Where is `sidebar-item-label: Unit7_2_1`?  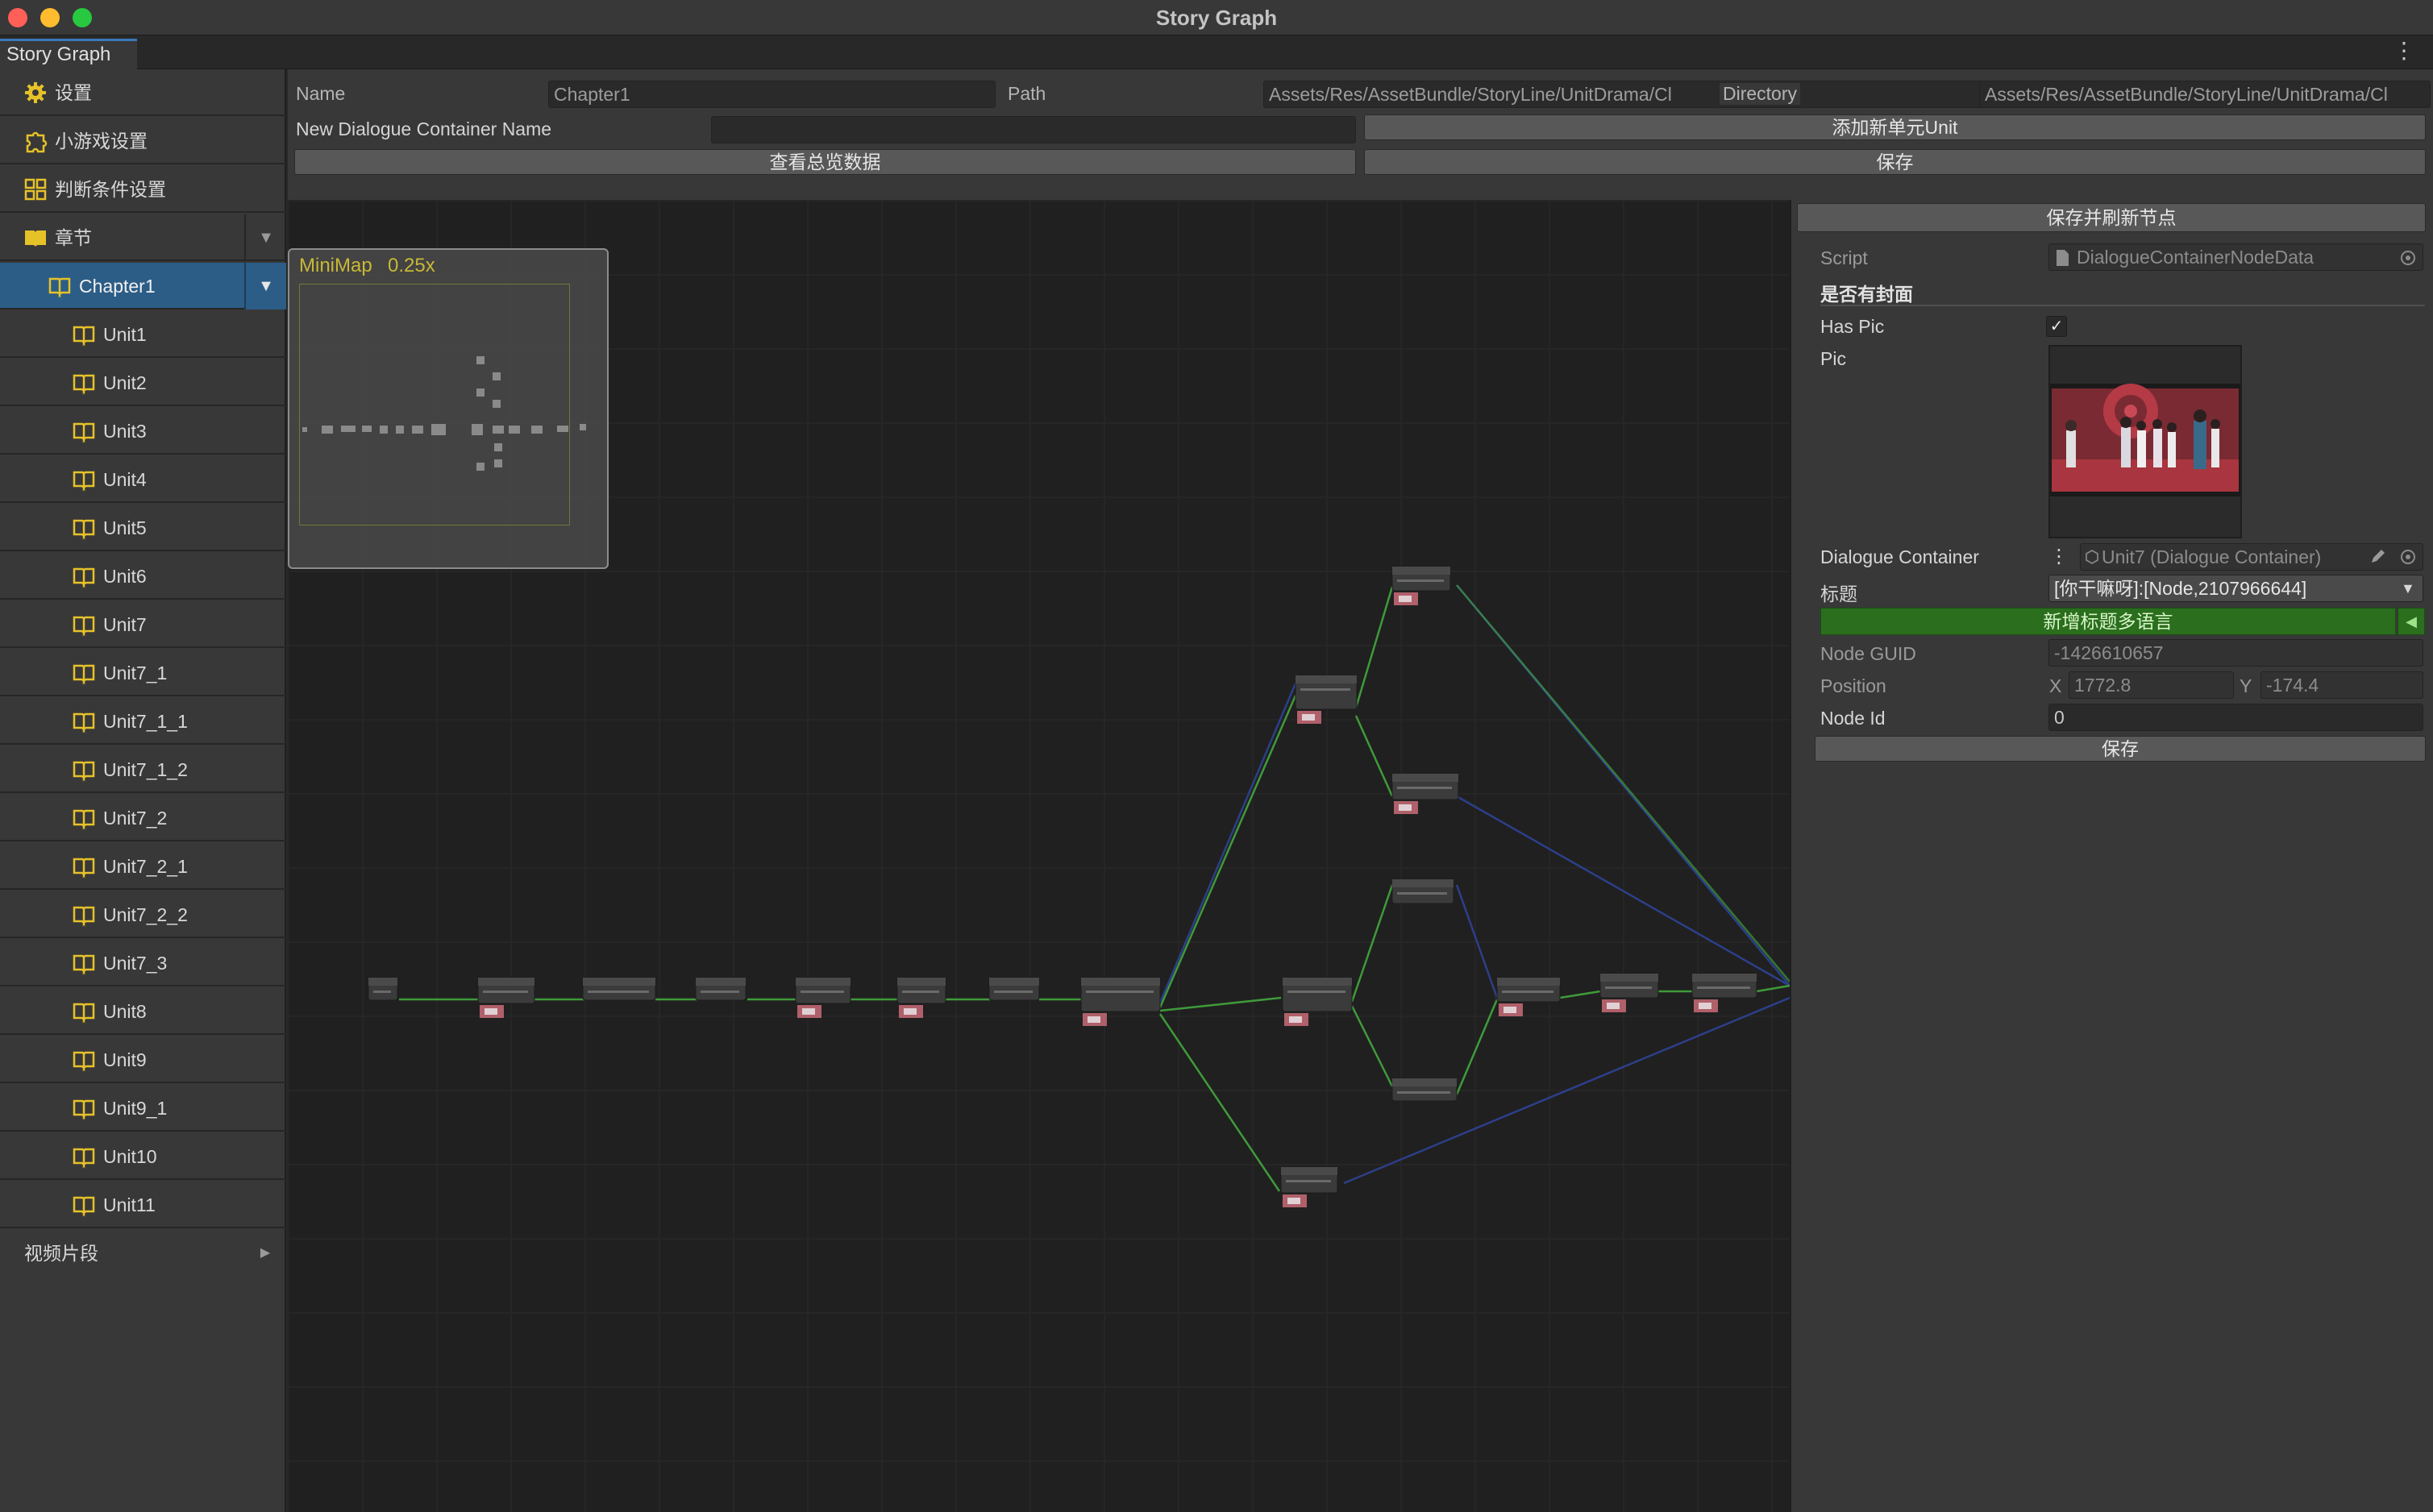 sidebar-item-label: Unit7_2_1 is located at coordinates (146, 866).